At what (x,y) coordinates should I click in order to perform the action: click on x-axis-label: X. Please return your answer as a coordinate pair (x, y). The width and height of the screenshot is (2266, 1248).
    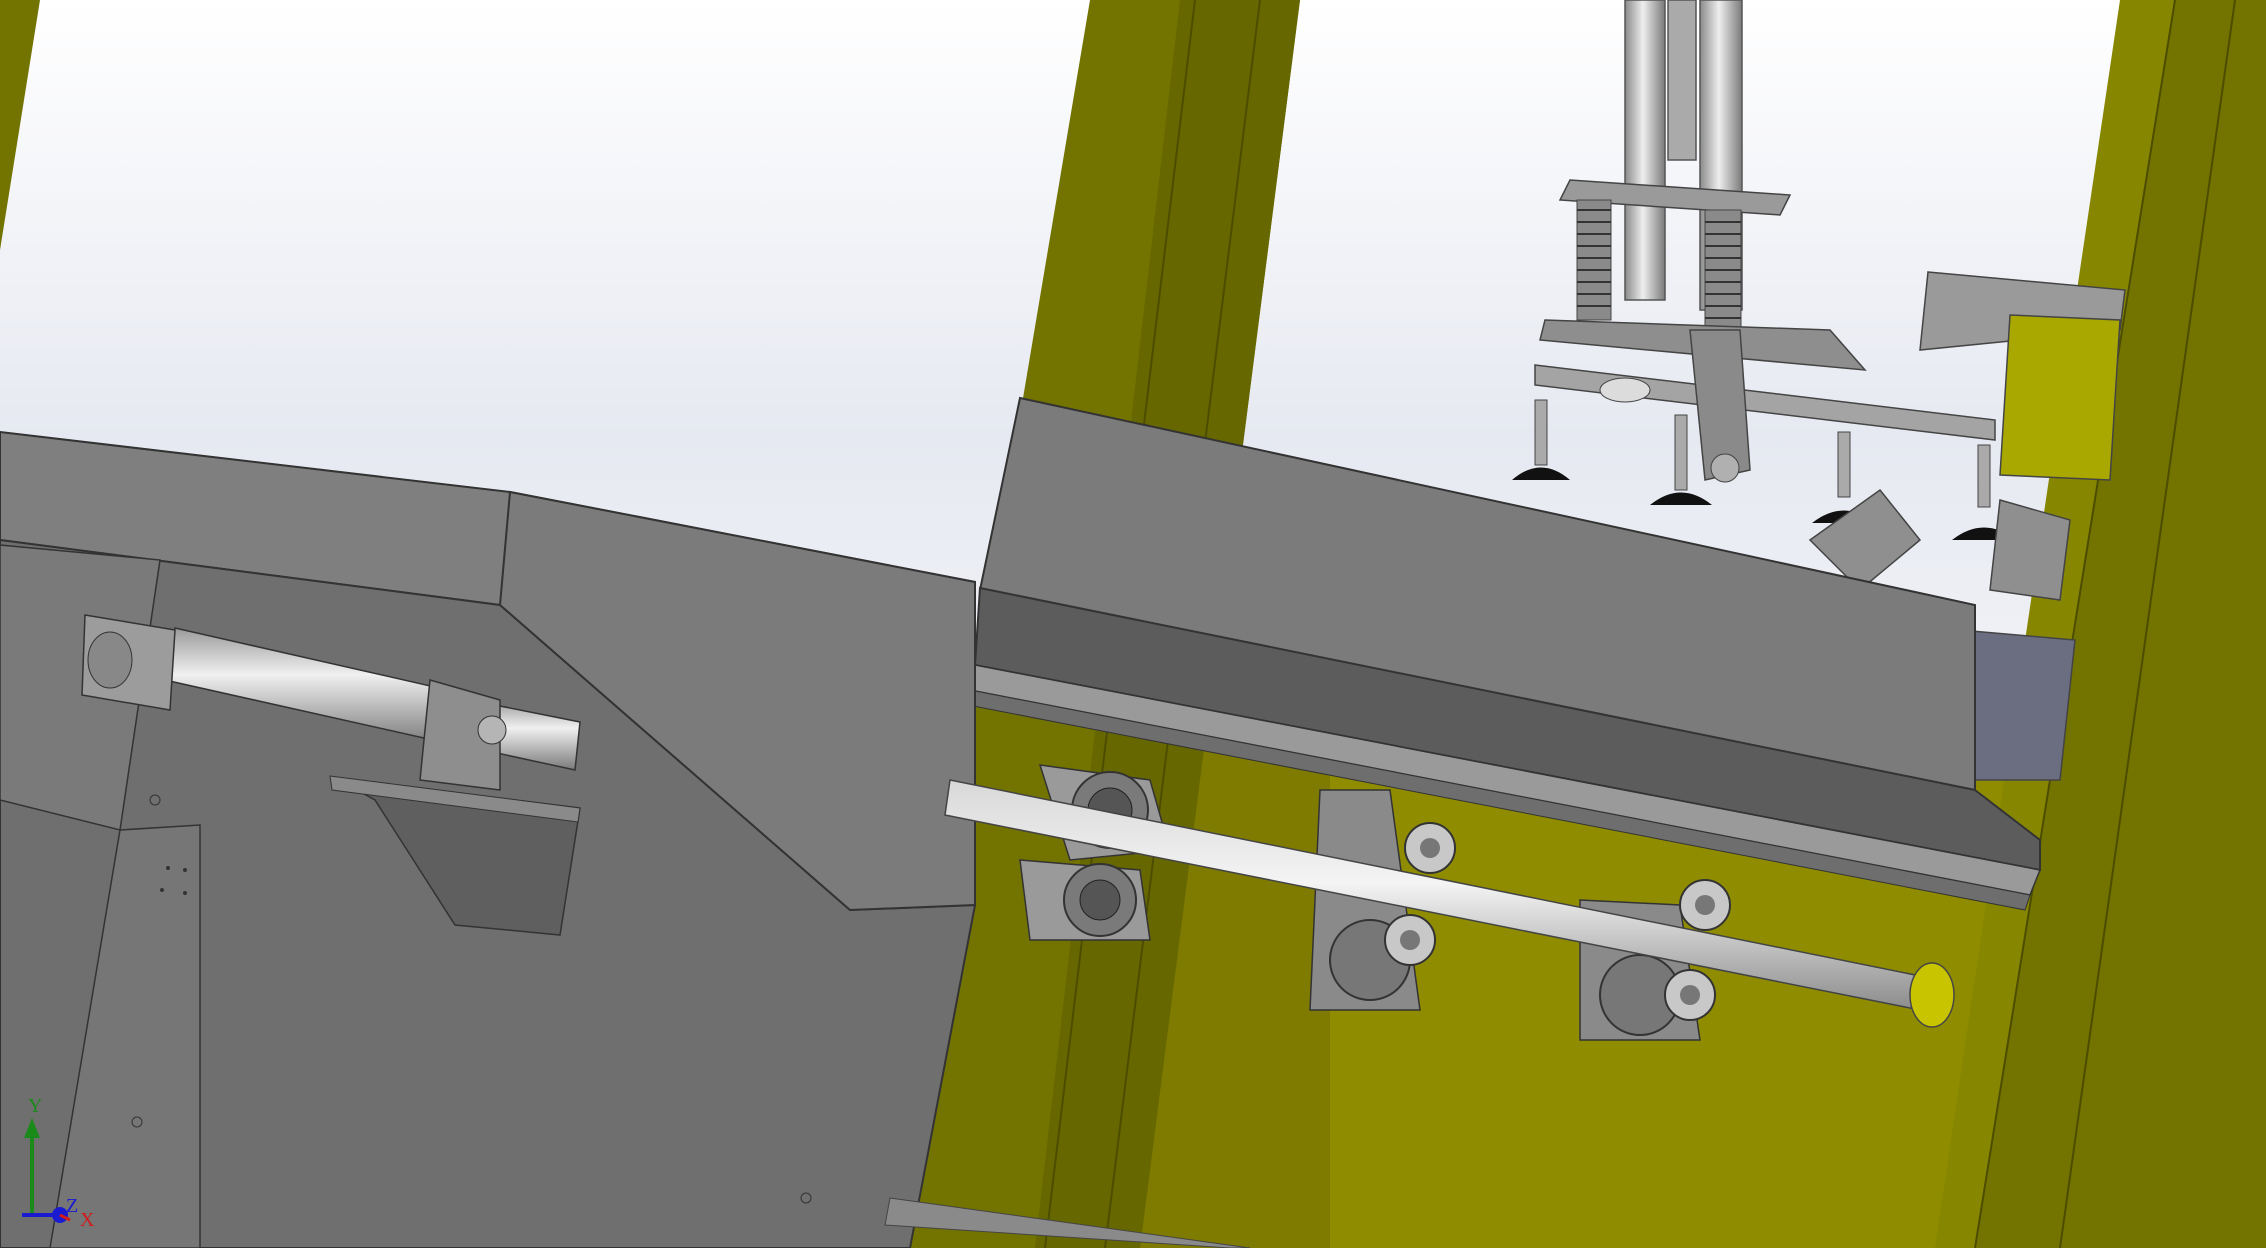
    Looking at the image, I should click on (87, 1219).